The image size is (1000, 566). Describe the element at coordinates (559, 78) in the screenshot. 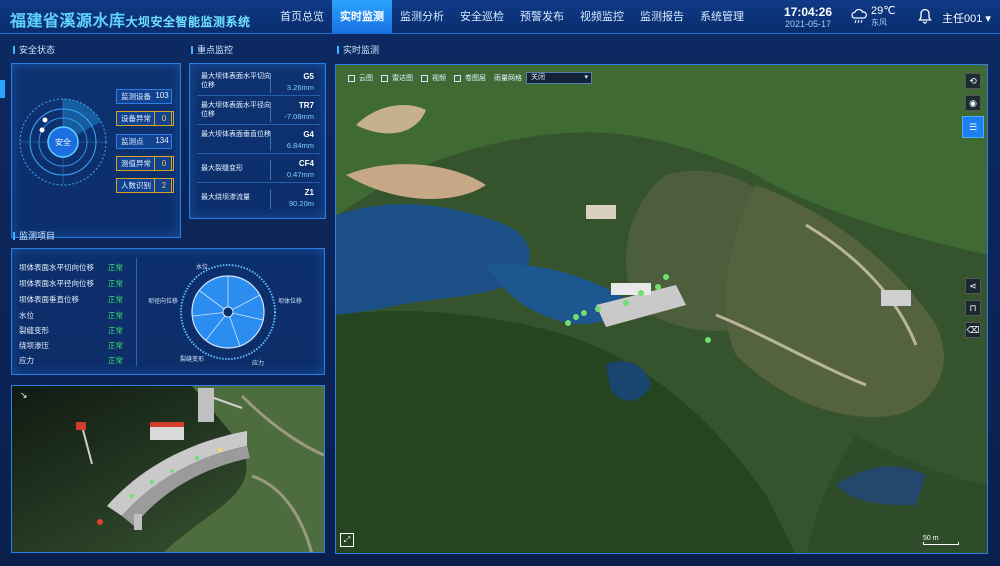

I see `rain-grid-select: 关闭 ▾` at that location.